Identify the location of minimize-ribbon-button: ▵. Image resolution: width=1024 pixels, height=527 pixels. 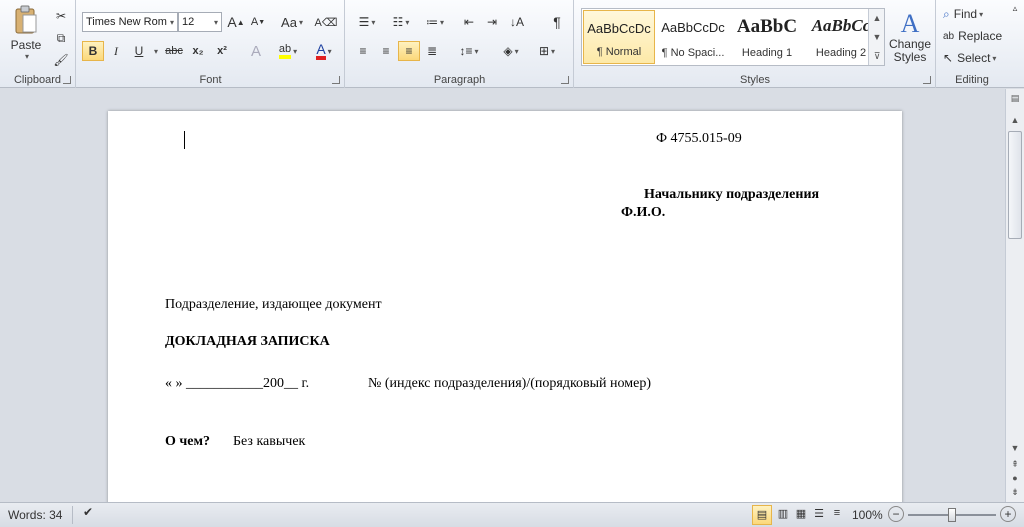
(1015, 8).